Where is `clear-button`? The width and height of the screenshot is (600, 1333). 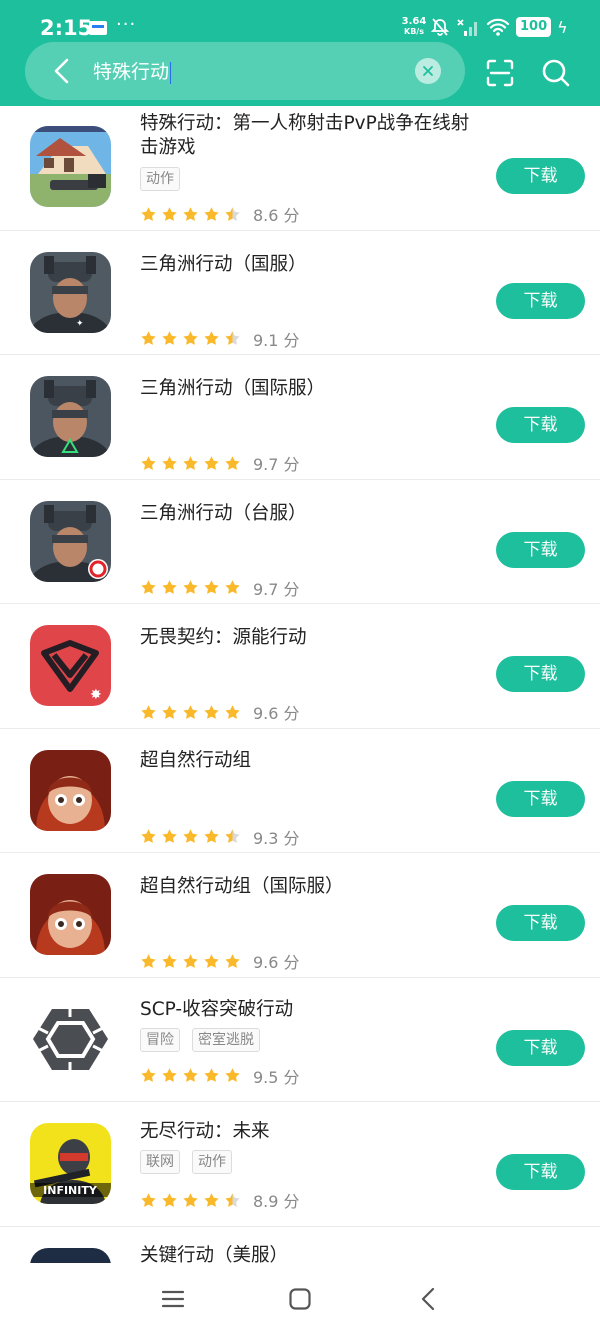 clear-button is located at coordinates (428, 71).